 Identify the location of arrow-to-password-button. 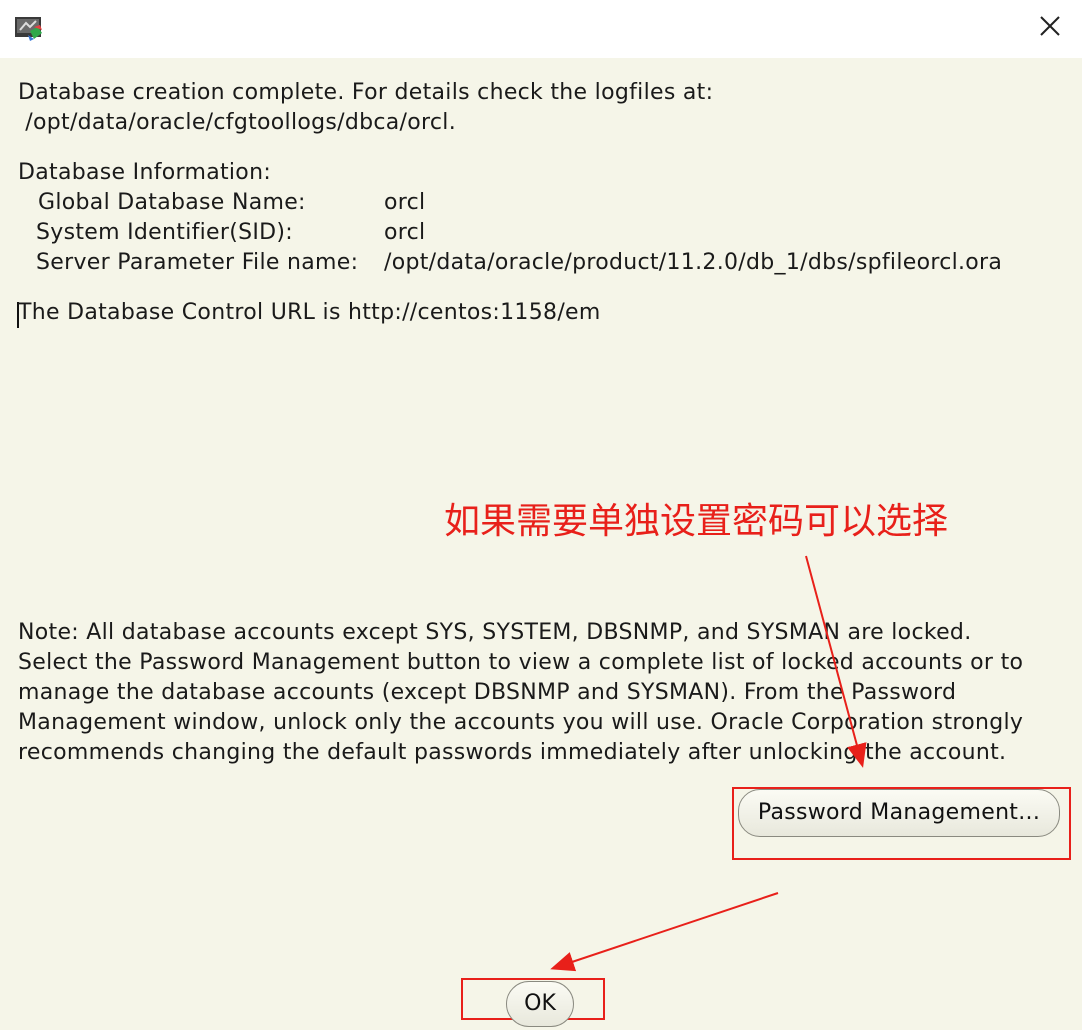
(836, 661).